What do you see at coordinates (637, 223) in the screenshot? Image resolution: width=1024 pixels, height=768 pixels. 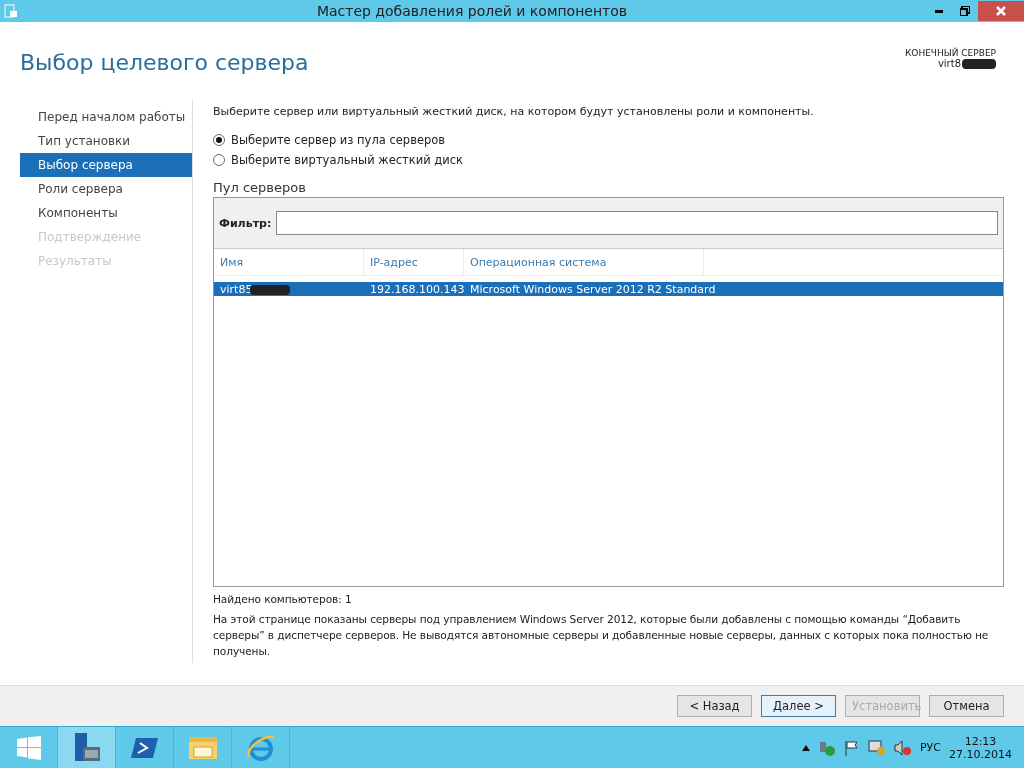 I see `filter-field` at bounding box center [637, 223].